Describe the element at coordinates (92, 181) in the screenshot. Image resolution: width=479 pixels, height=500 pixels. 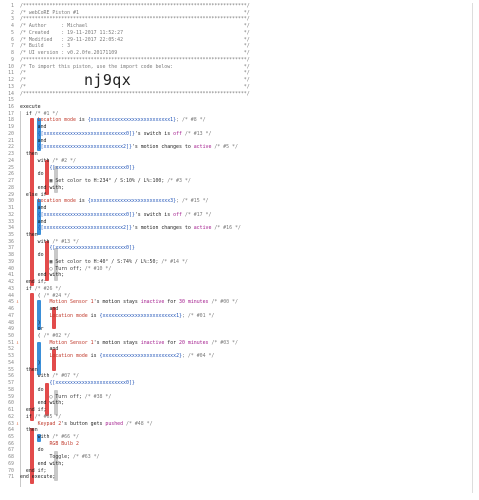
I see `code-token: ▦ Set color to H:234° / S:10% / L%:100;` at that location.